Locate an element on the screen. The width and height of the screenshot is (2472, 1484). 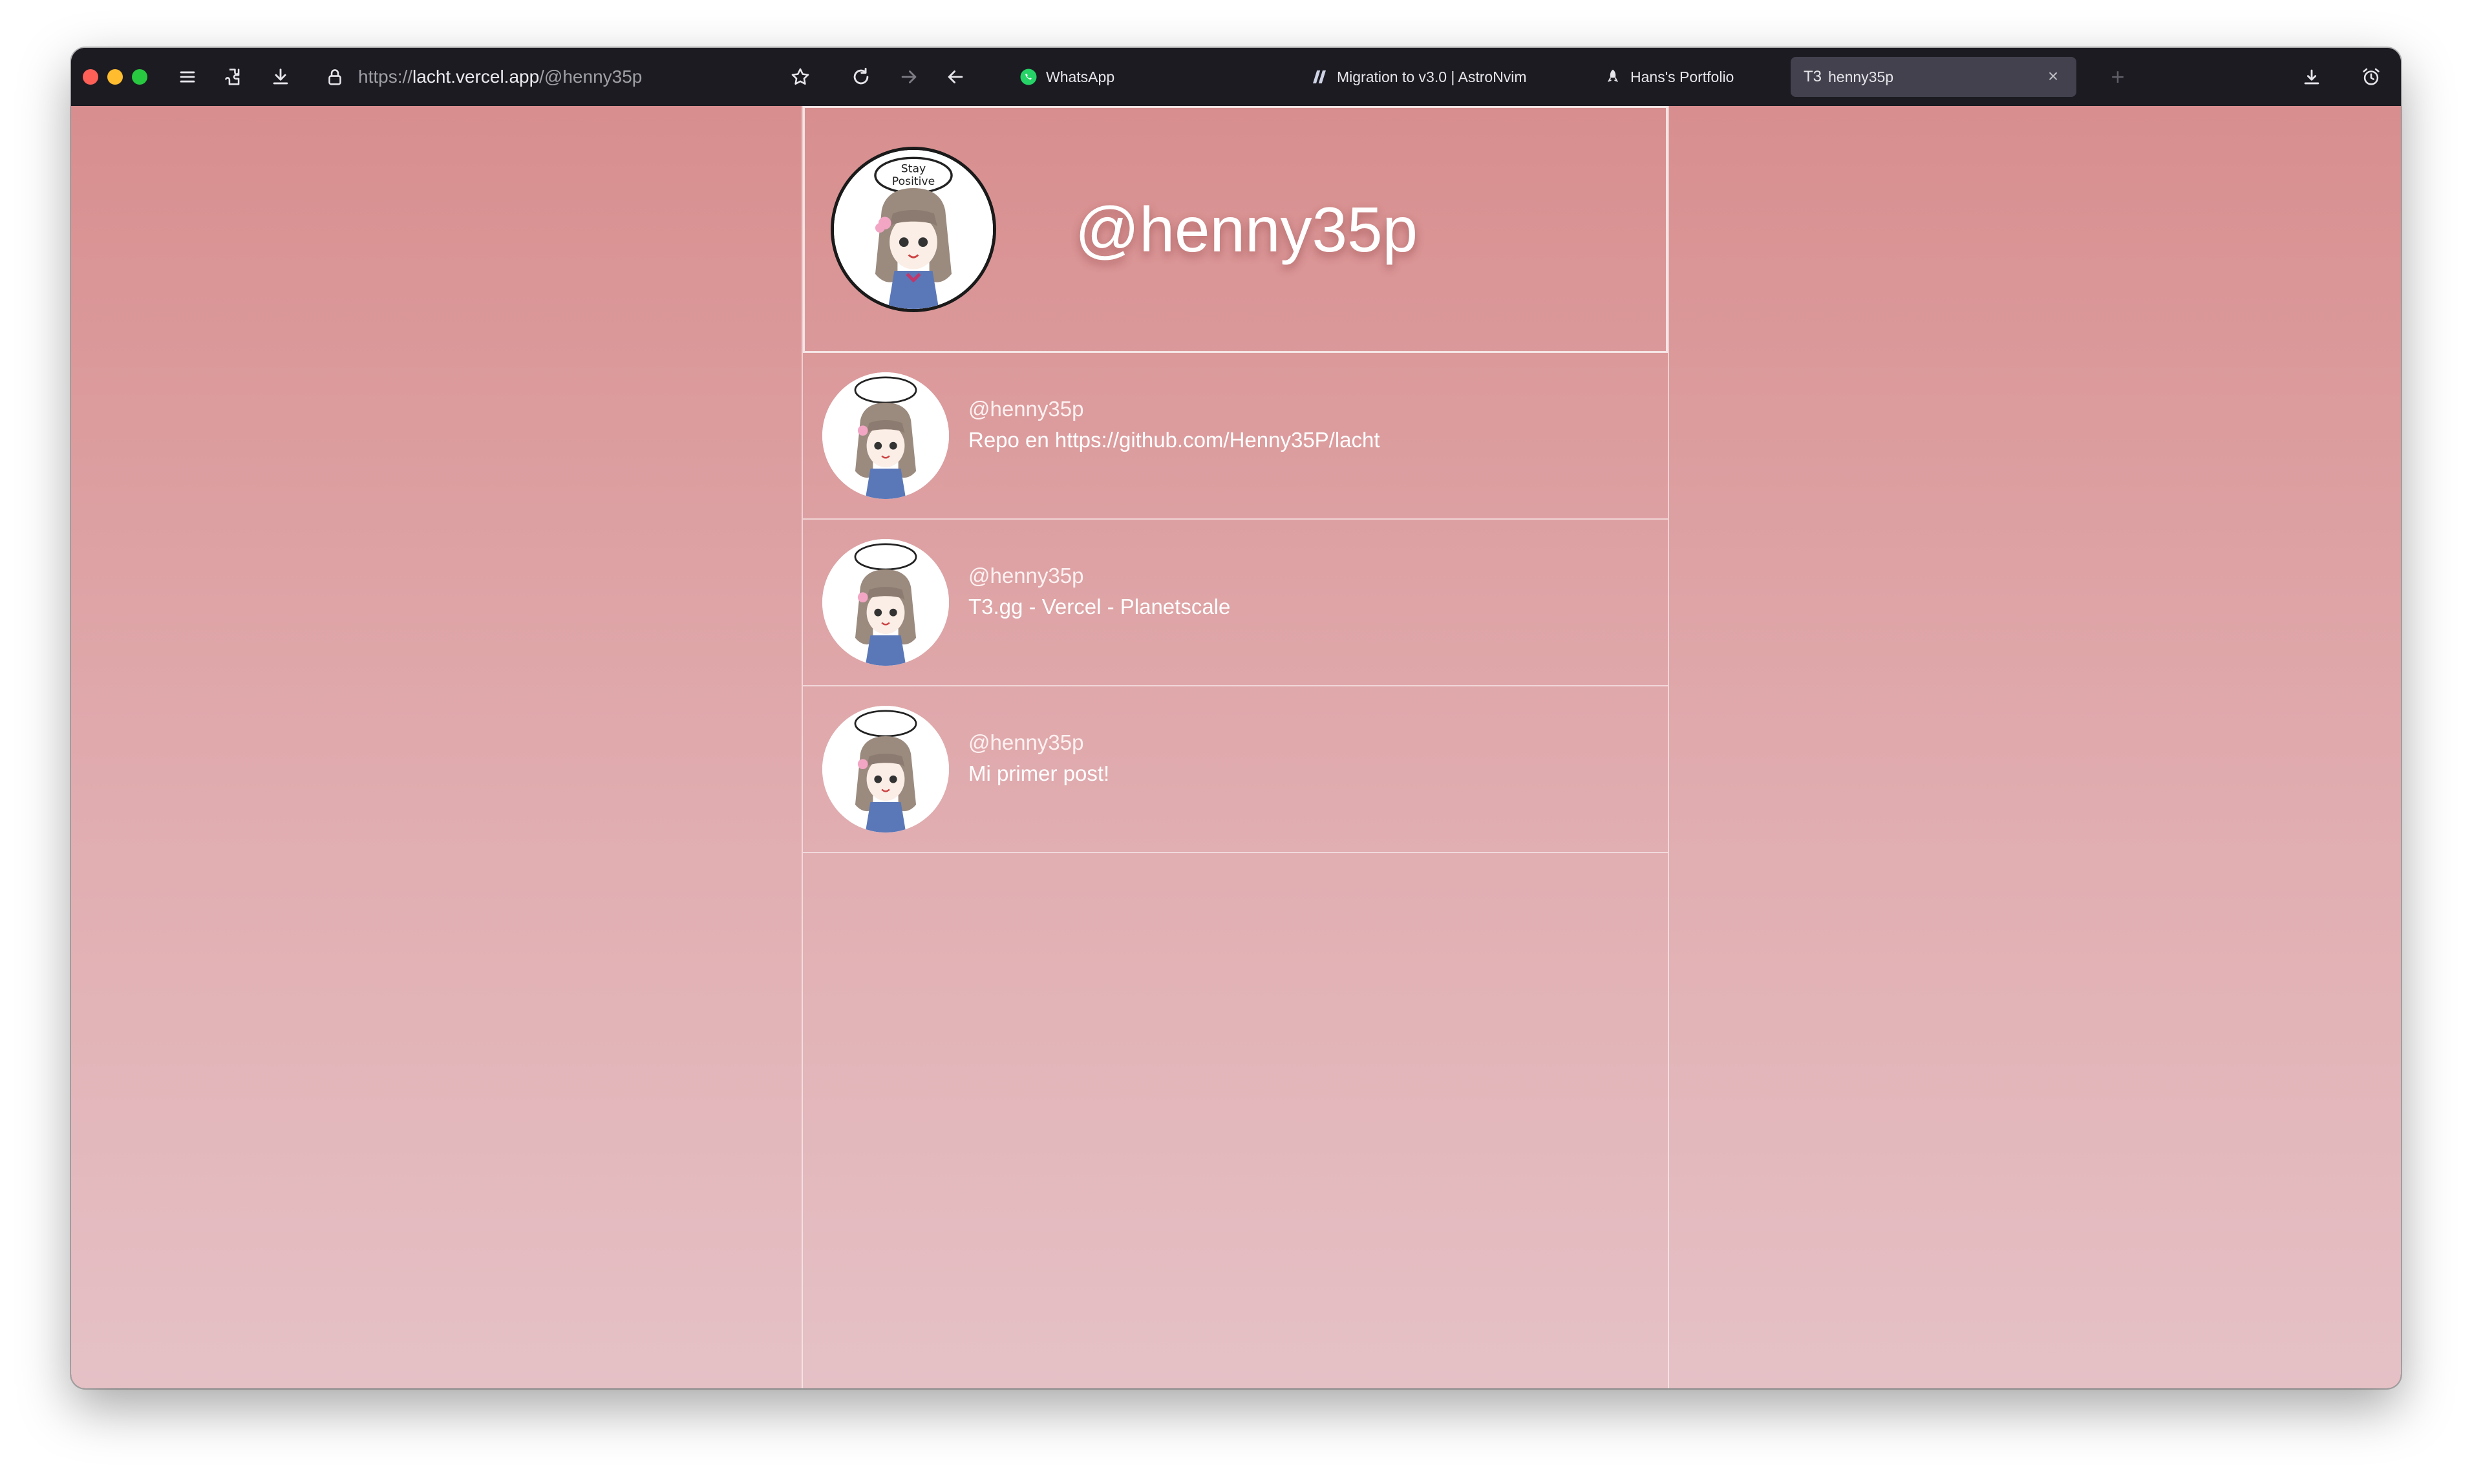
window-maximize-button is located at coordinates (139, 77).